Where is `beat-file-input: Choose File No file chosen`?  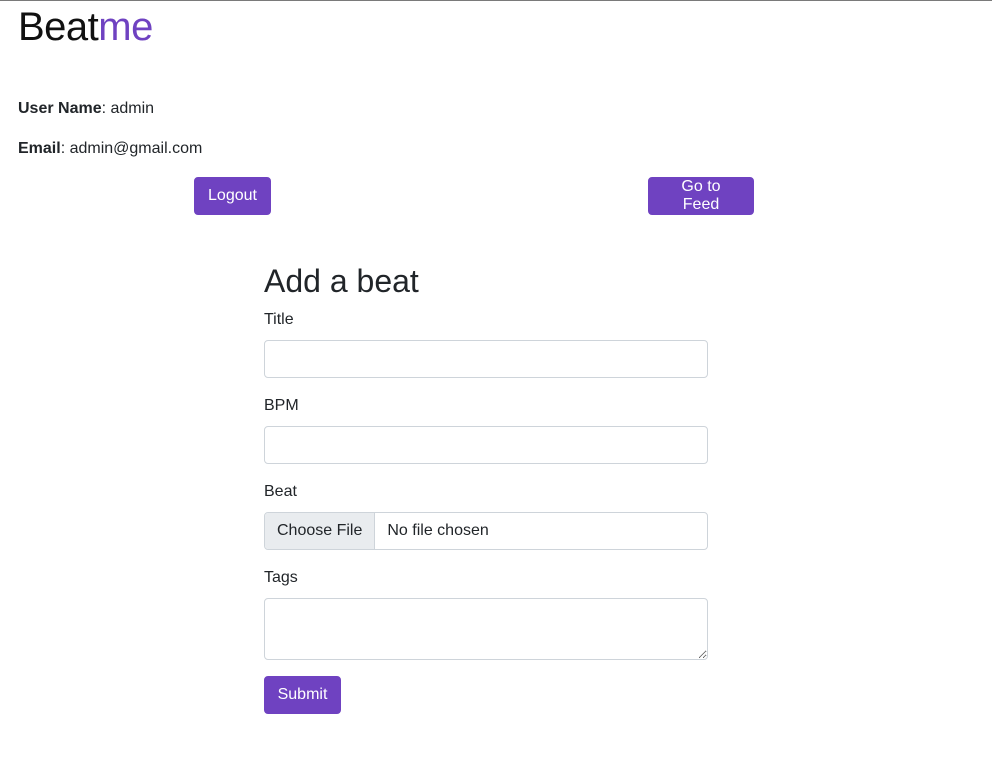 beat-file-input: Choose File No file chosen is located at coordinates (486, 531).